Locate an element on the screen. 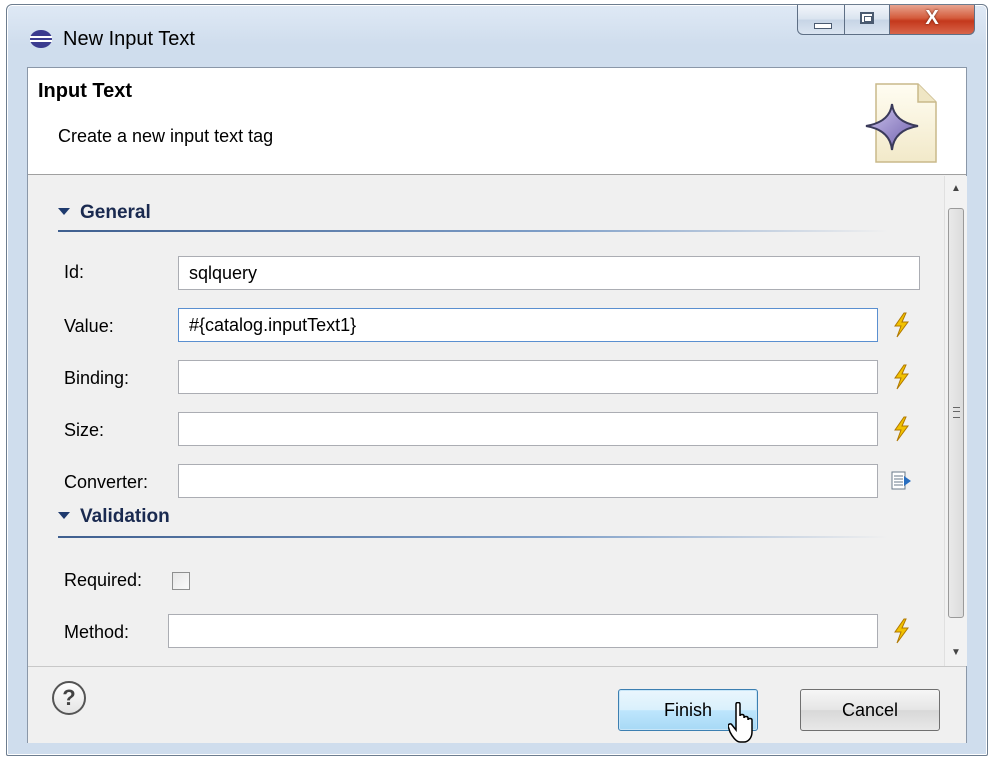  browse-converter-icon is located at coordinates (901, 481).